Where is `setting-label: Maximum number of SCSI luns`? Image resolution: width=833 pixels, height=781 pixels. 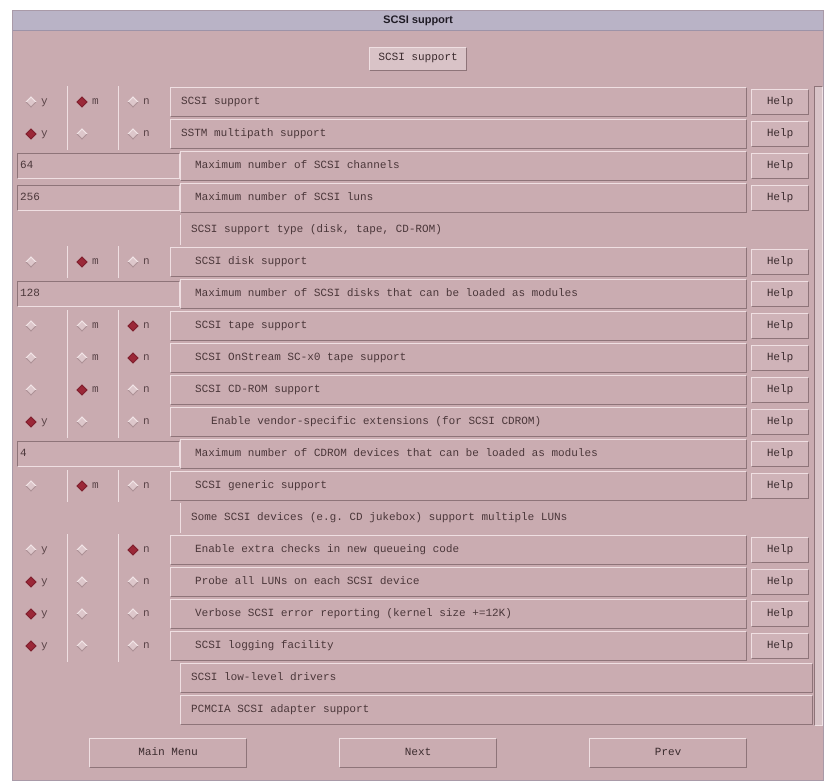
setting-label: Maximum number of SCSI luns is located at coordinates (464, 198).